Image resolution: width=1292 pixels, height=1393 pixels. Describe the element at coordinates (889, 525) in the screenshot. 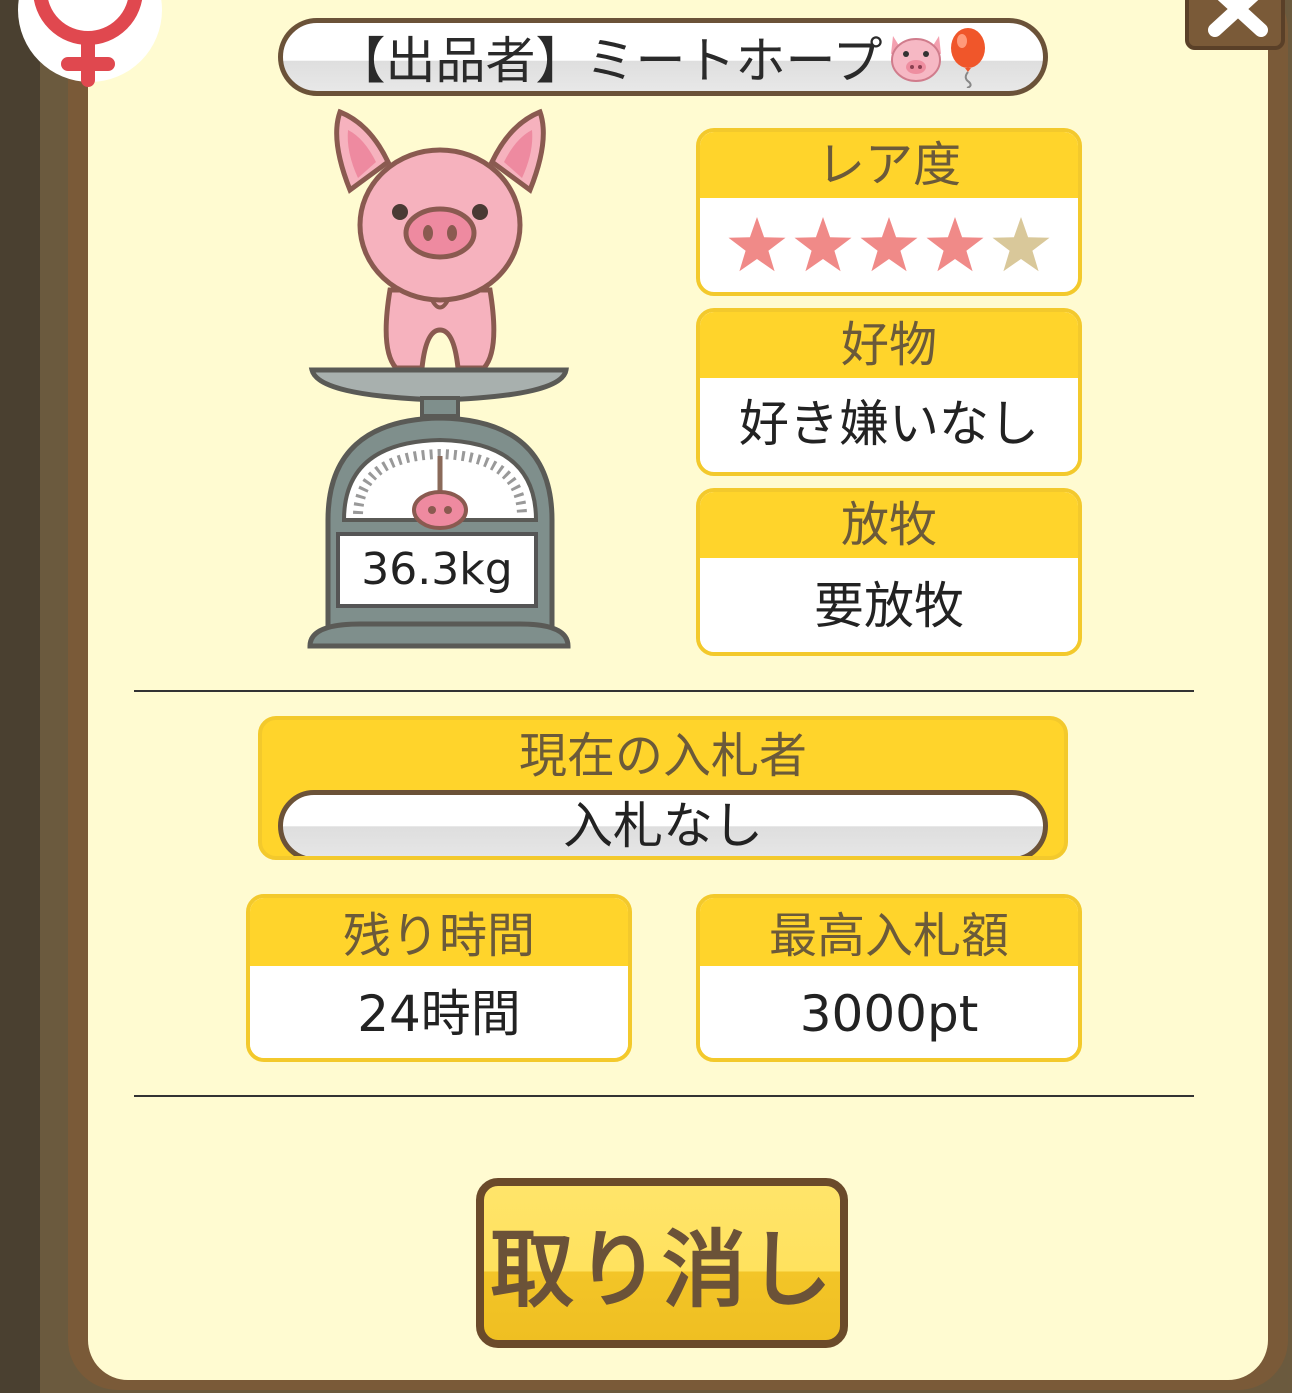

I see `grazing-label: 放牧` at that location.